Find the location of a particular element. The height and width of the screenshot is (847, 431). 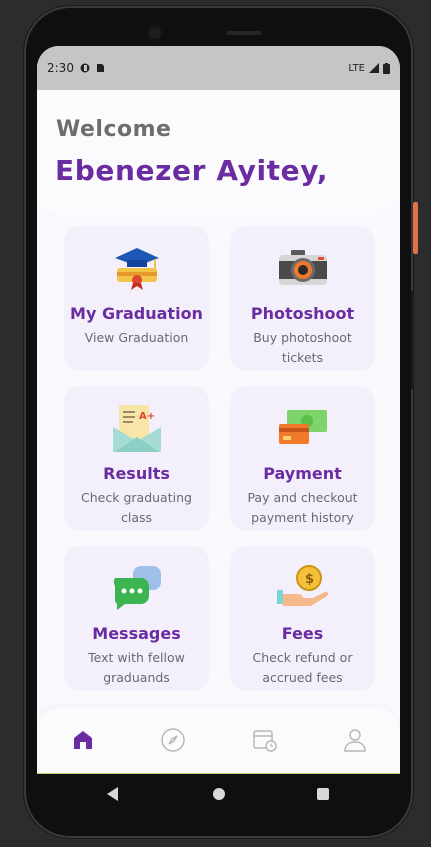

card-photoshoot: Photoshoot Buy photoshoot tickets is located at coordinates (302, 298).